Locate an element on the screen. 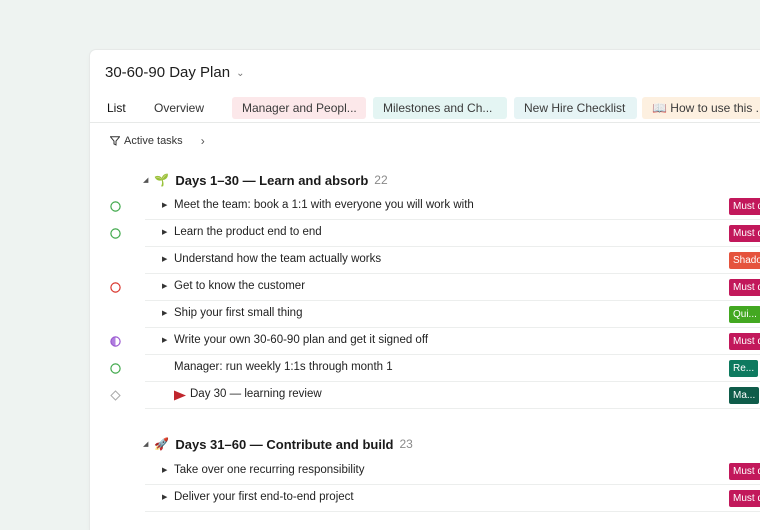  task-title: Get to know the customer is located at coordinates (239, 286).